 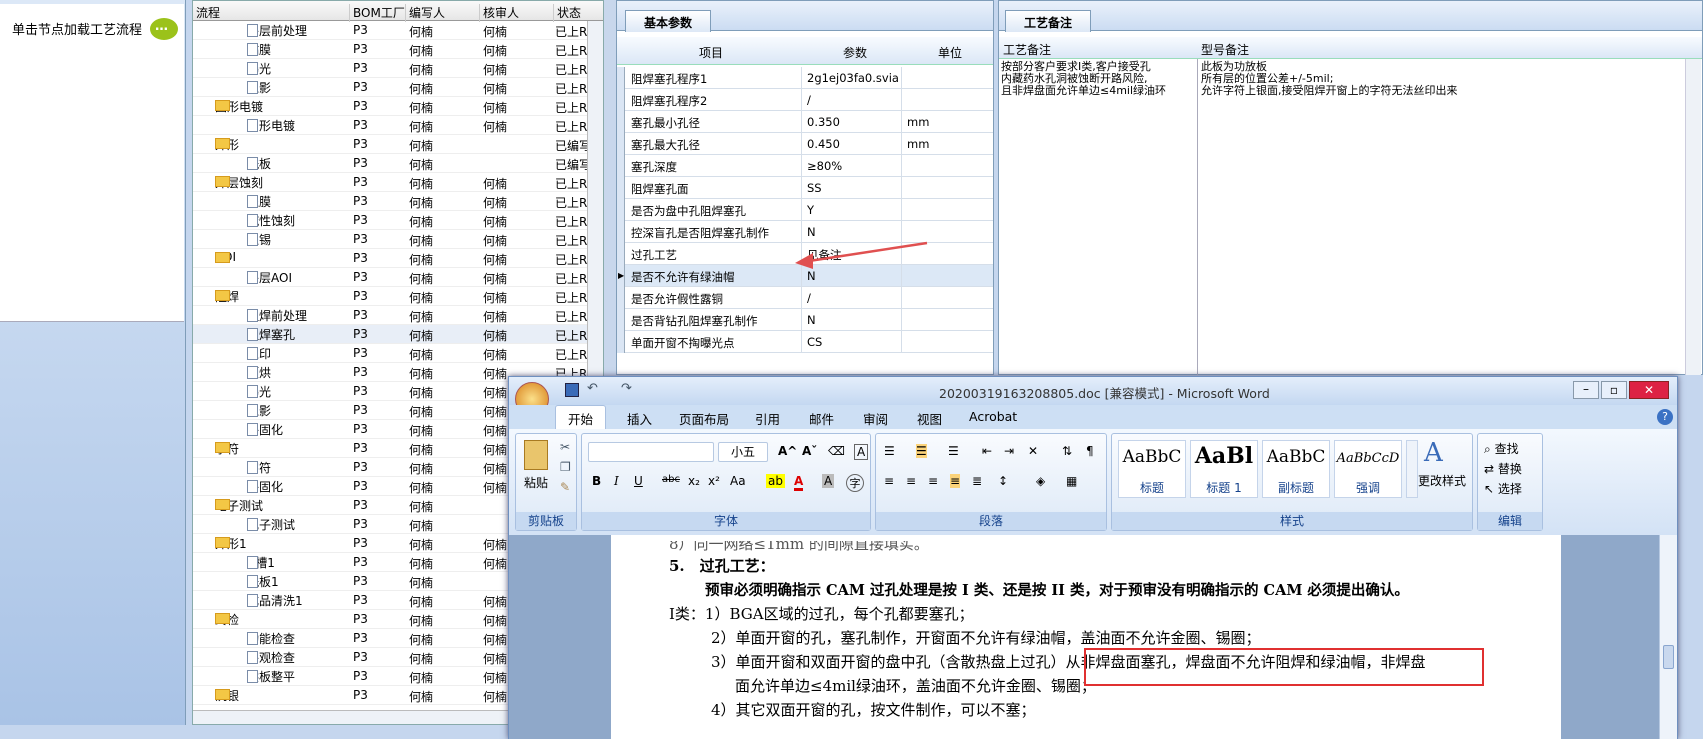 What do you see at coordinates (398, 258) in the screenshot?
I see `table-row: −AOI P3 何楠 何楠 已上R` at bounding box center [398, 258].